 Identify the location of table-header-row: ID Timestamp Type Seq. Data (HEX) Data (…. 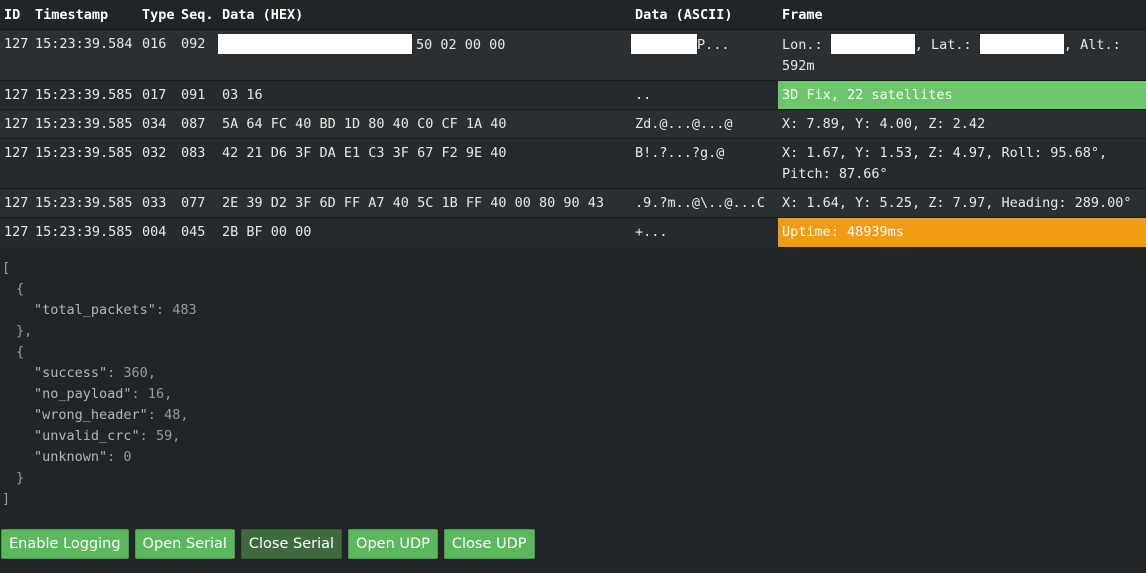
(573, 15).